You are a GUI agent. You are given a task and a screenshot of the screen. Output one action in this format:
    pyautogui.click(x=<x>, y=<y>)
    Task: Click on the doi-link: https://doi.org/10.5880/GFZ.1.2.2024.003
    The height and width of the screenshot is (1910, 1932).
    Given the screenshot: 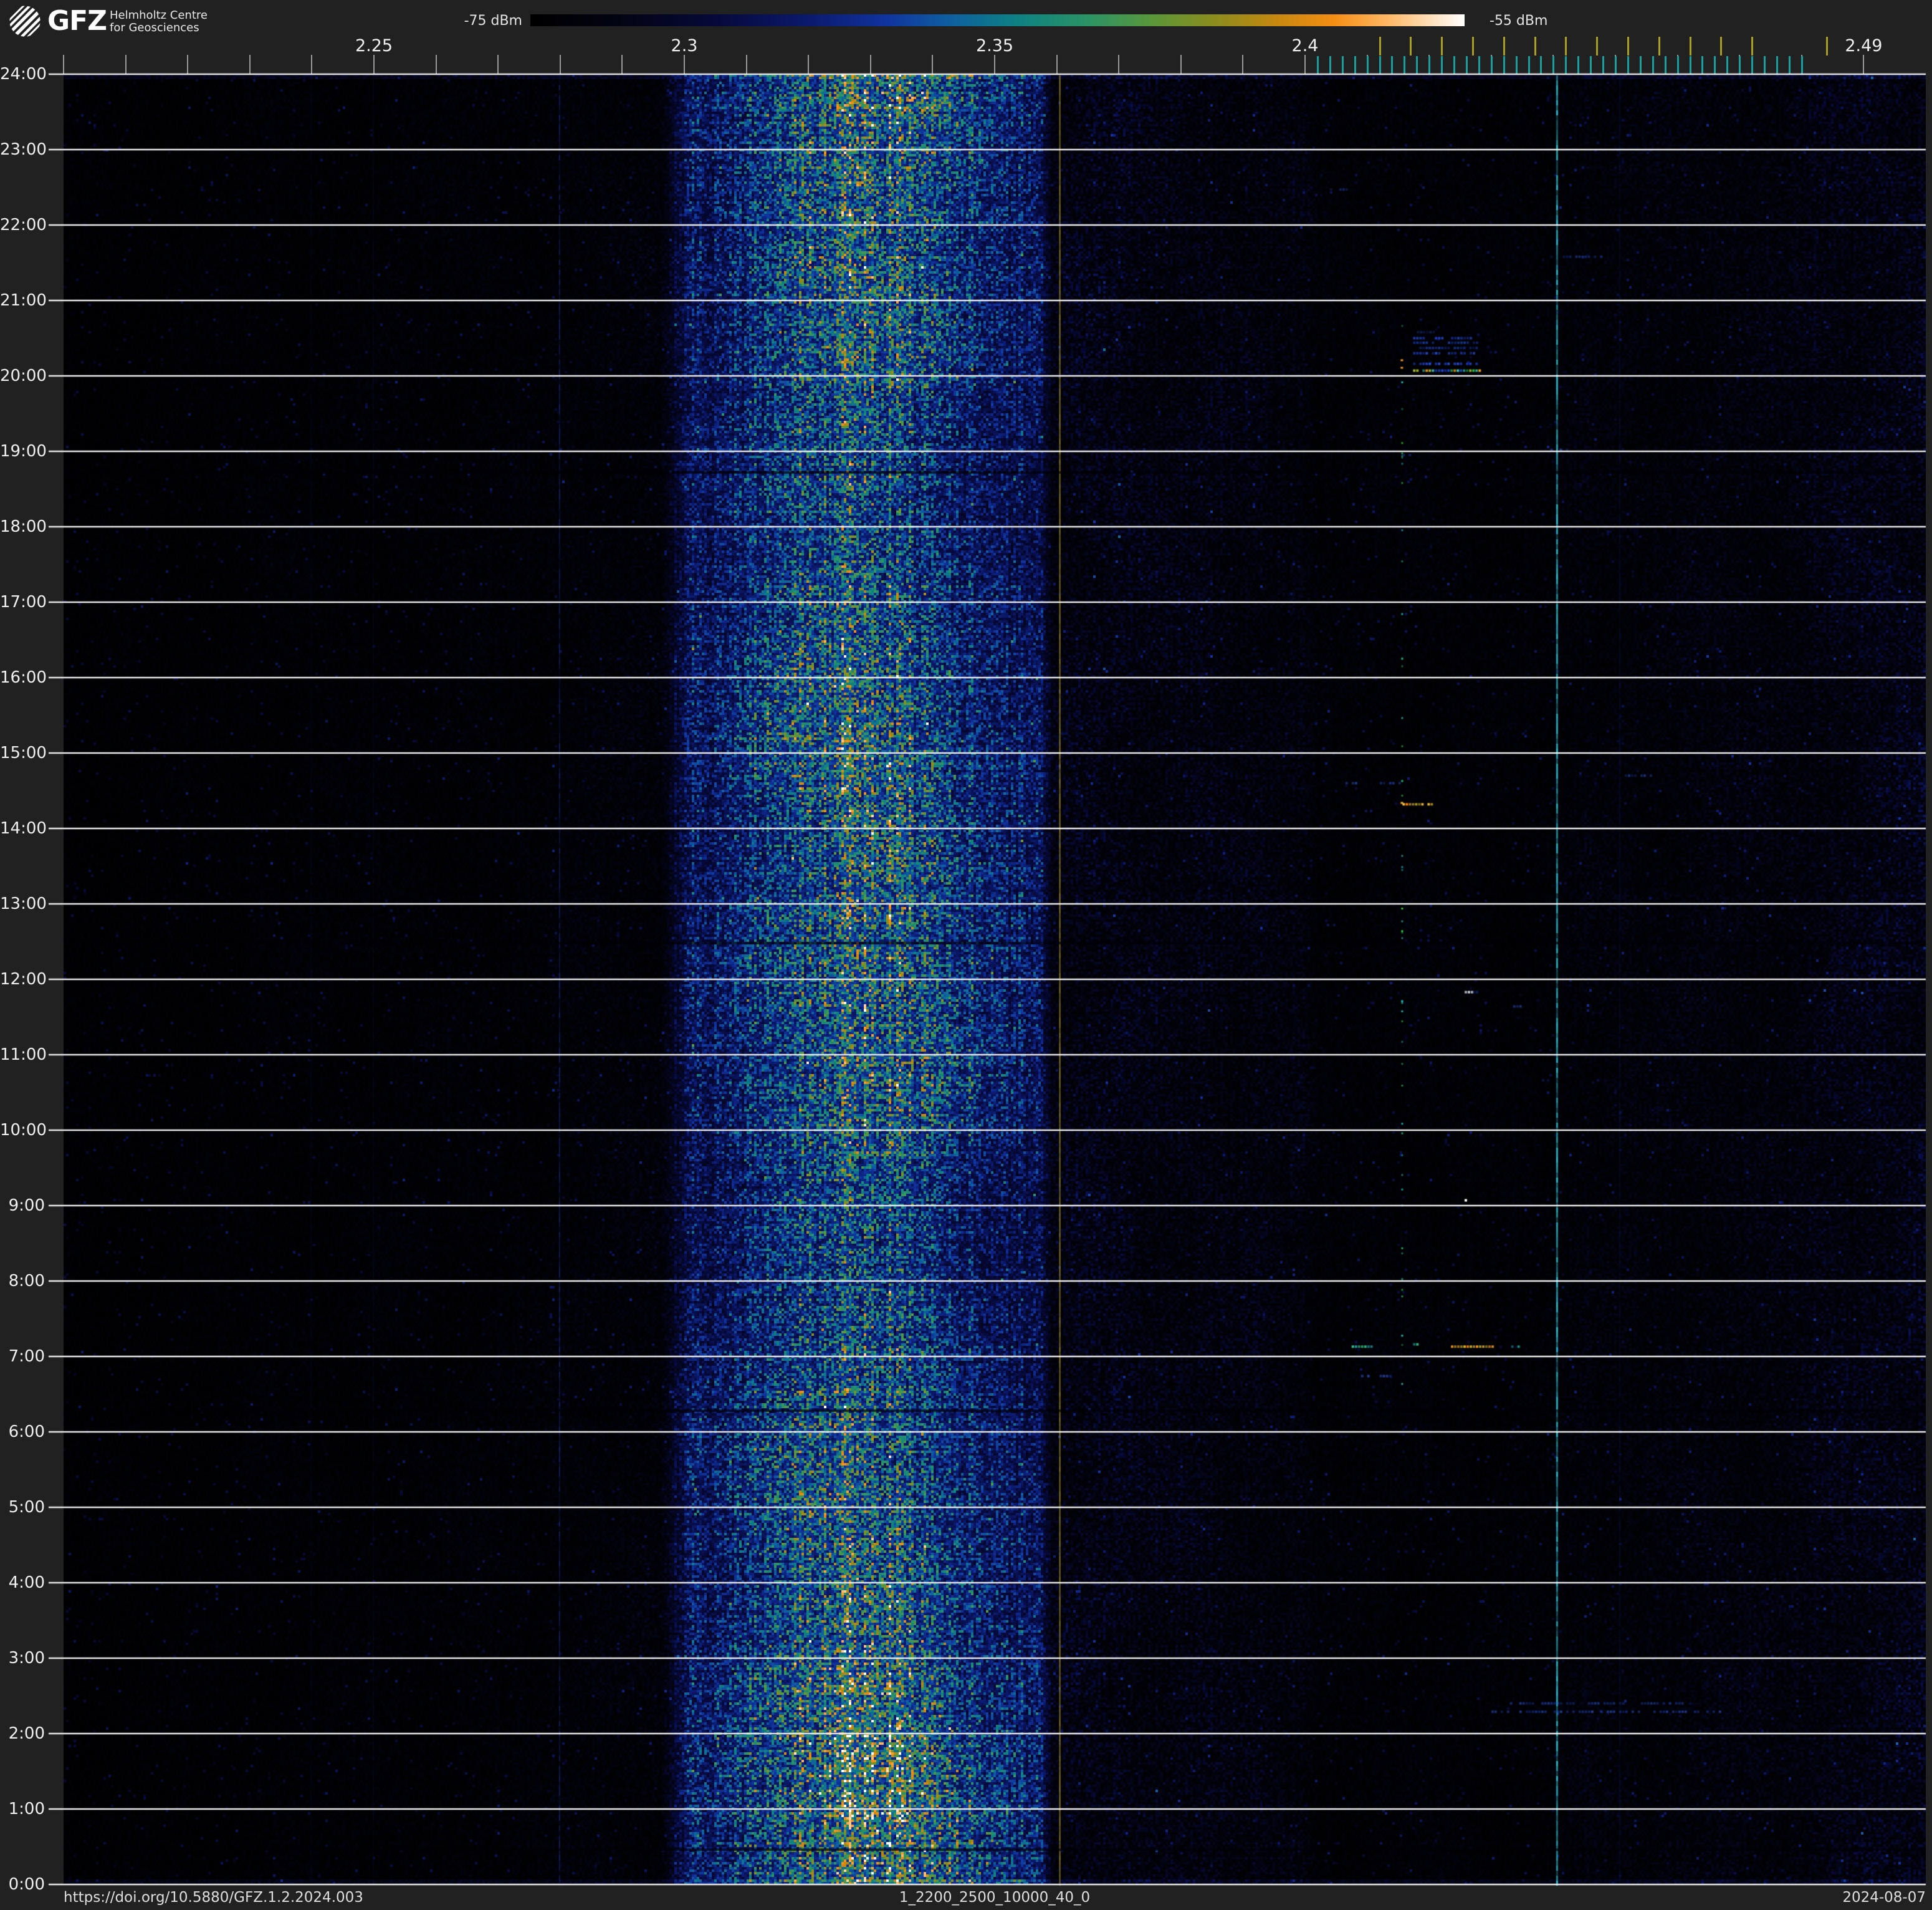 What is the action you would take?
    pyautogui.click(x=213, y=1897)
    